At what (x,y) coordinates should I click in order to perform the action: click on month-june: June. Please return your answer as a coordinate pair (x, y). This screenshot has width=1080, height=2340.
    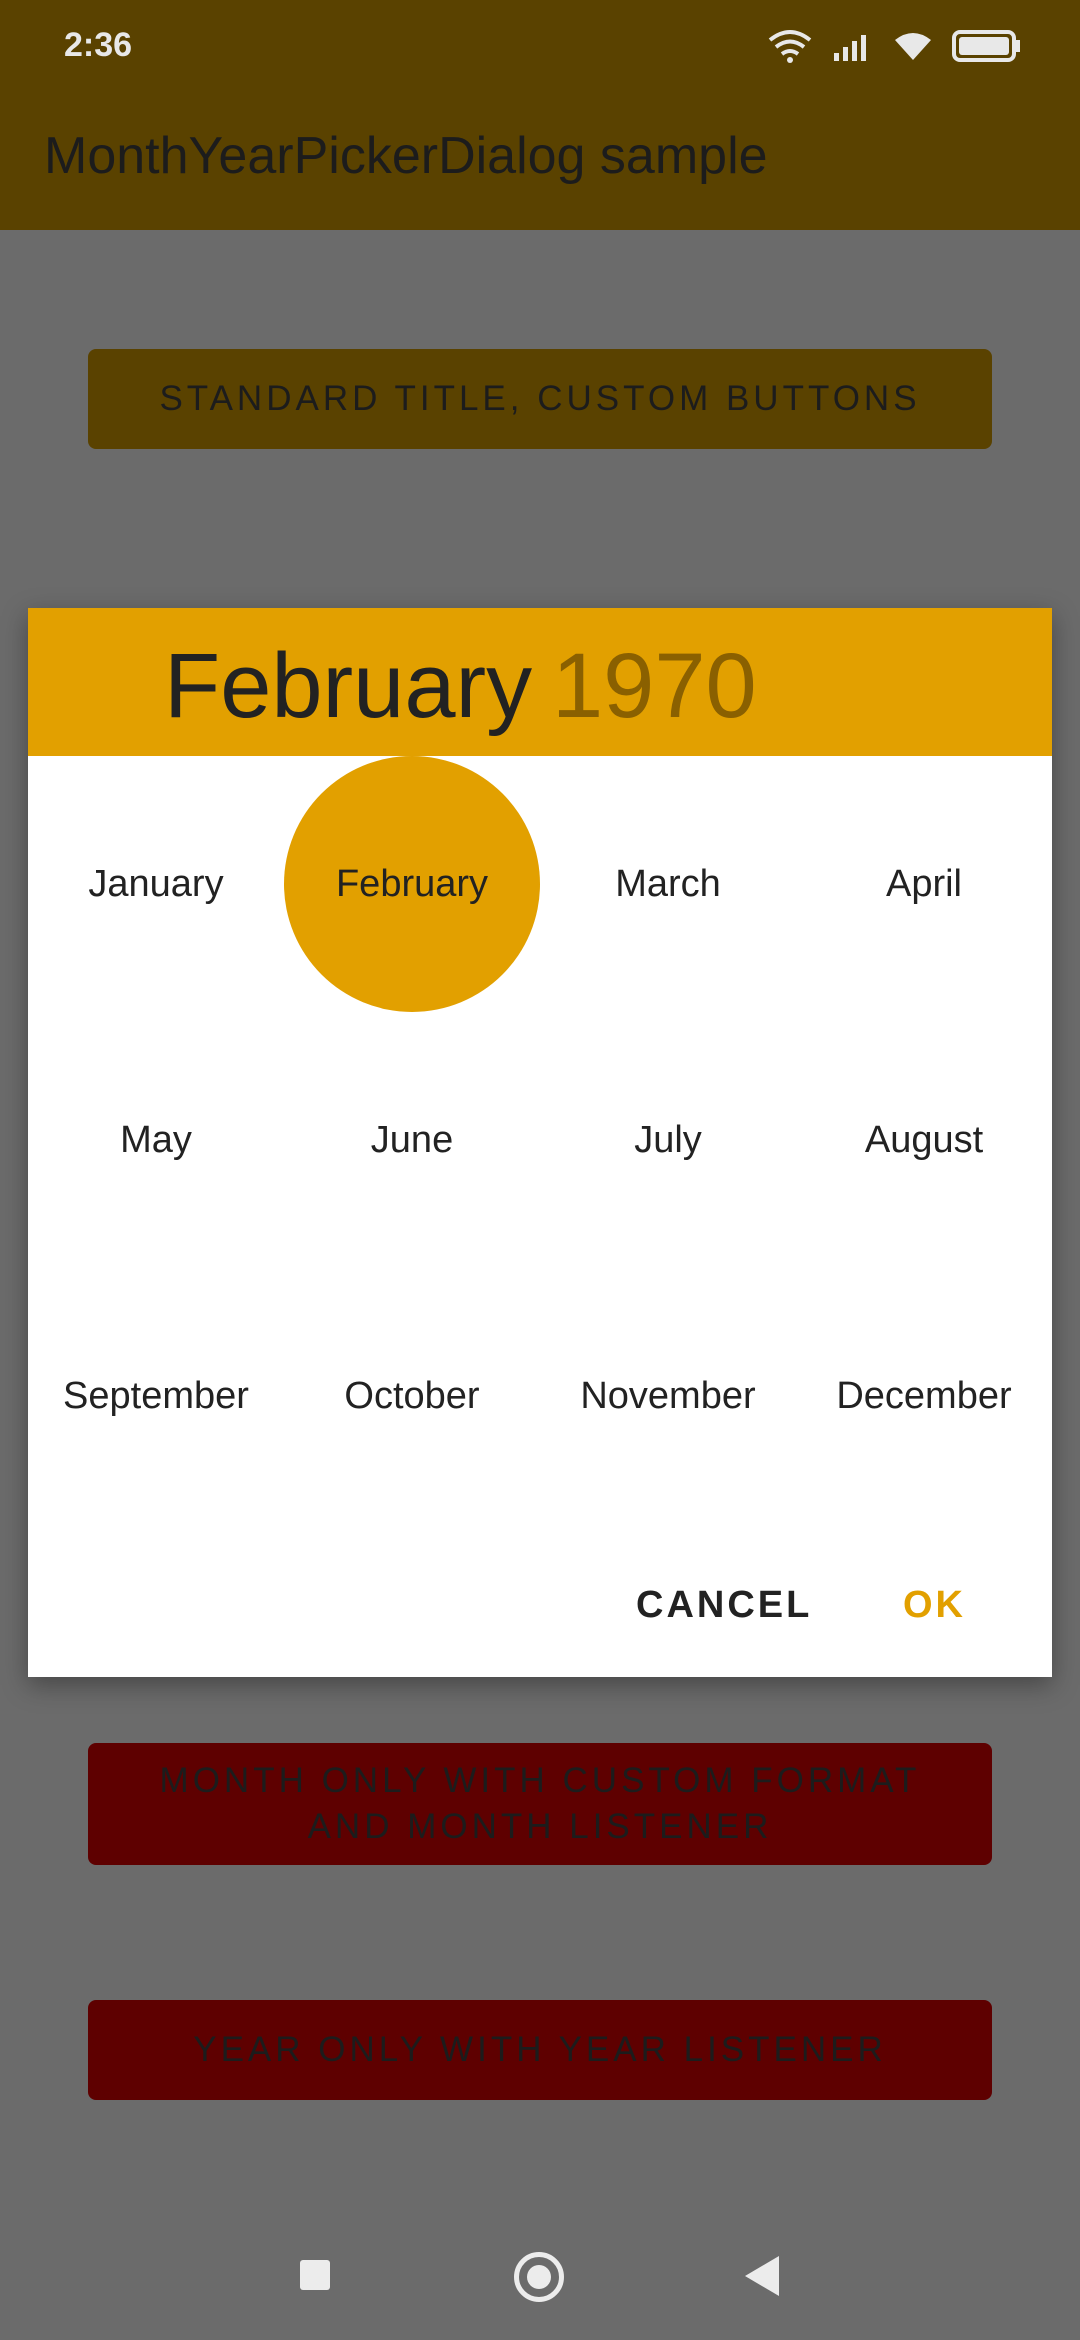
    Looking at the image, I should click on (412, 1140).